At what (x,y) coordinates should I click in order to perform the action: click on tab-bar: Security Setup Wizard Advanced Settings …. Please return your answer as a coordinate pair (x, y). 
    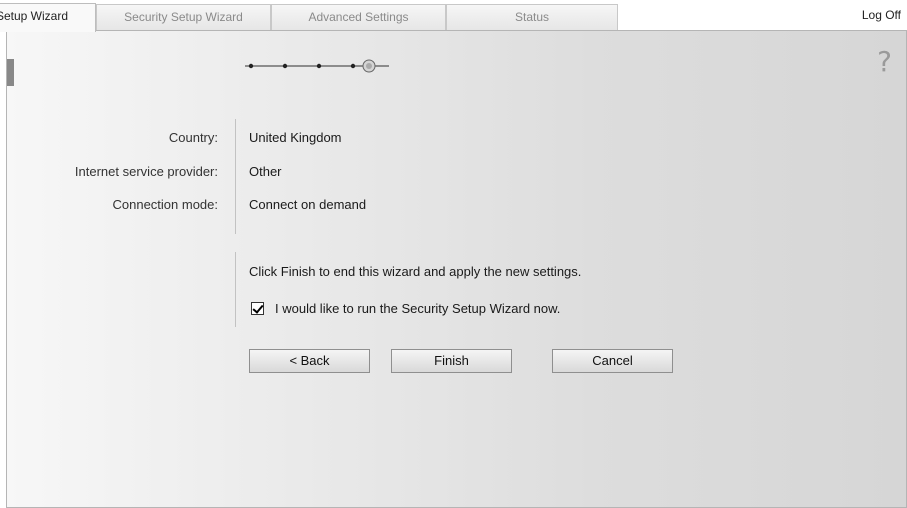
    Looking at the image, I should click on (453, 16).